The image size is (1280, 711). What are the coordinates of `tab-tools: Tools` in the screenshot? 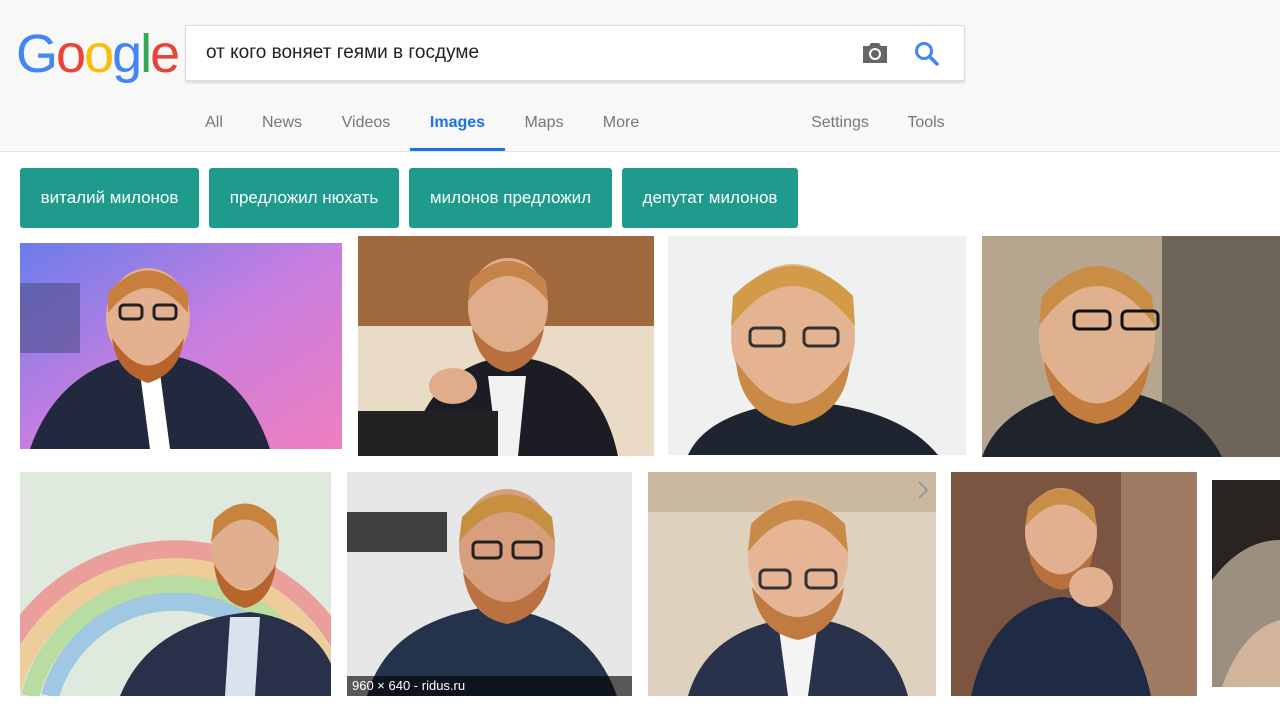 It's located at (926, 124).